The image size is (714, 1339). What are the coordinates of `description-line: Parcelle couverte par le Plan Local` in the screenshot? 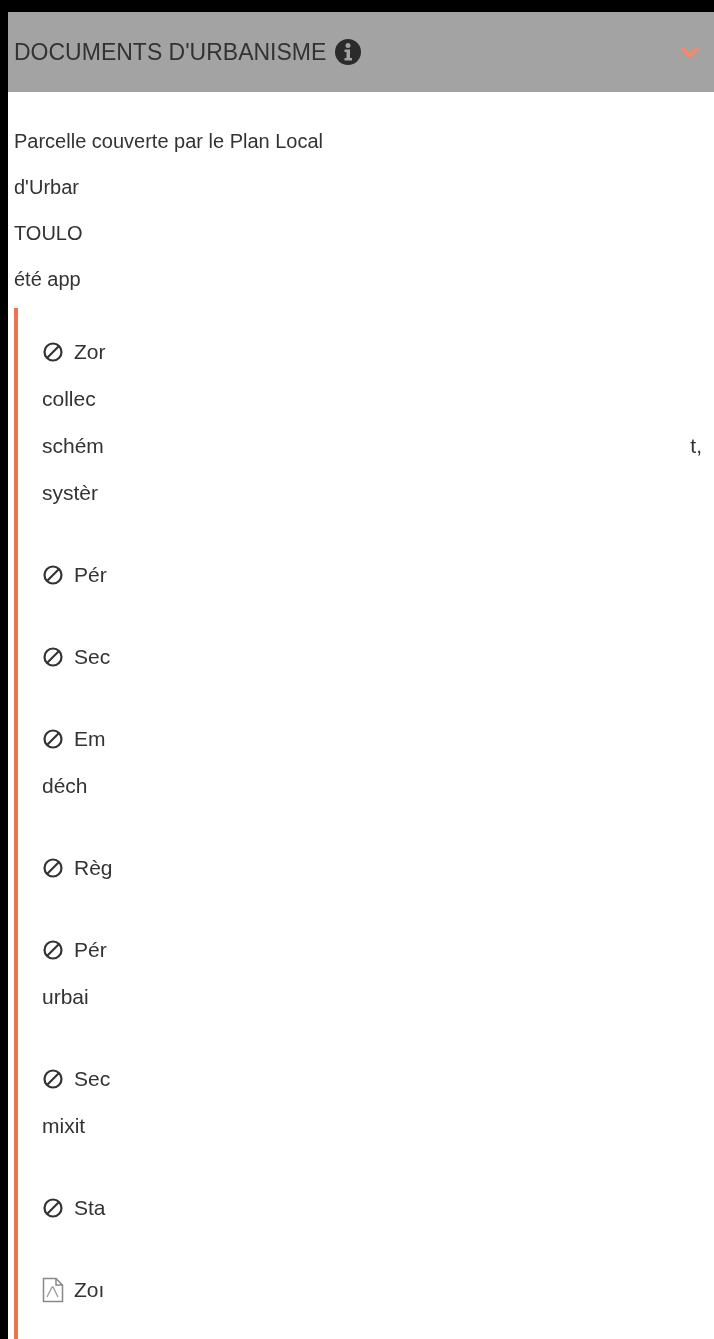 It's located at (169, 141).